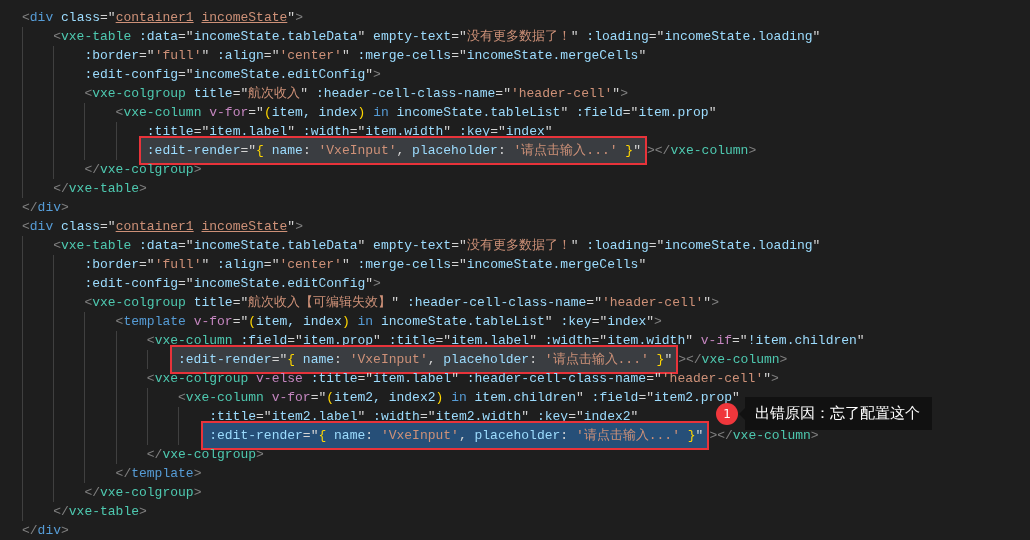 Image resolution: width=1030 pixels, height=540 pixels. What do you see at coordinates (388, 322) in the screenshot?
I see `code-line: <template v-for="(item, index) in incomeState.tableList" :key="index">` at bounding box center [388, 322].